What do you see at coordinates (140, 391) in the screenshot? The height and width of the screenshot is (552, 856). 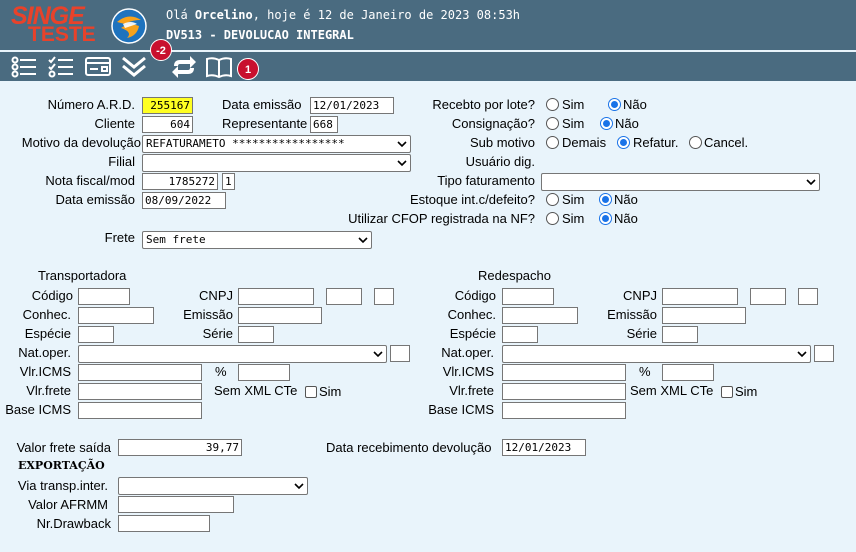 I see `transp-vlr-frete-field` at bounding box center [140, 391].